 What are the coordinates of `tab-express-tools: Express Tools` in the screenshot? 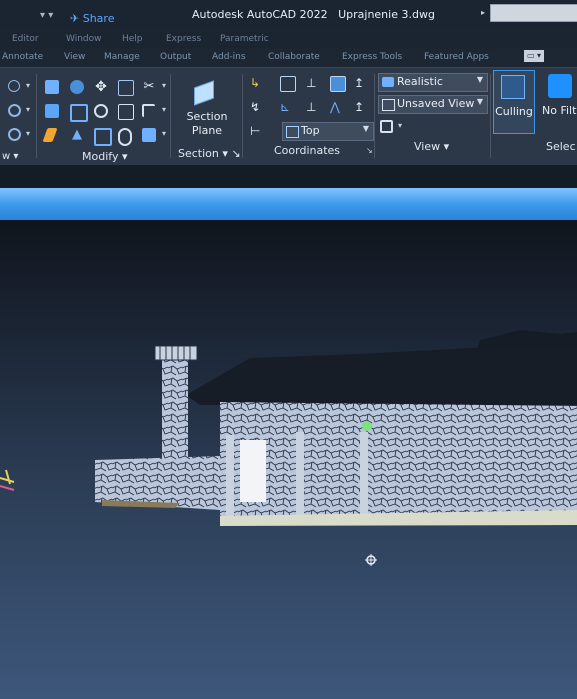 It's located at (372, 57).